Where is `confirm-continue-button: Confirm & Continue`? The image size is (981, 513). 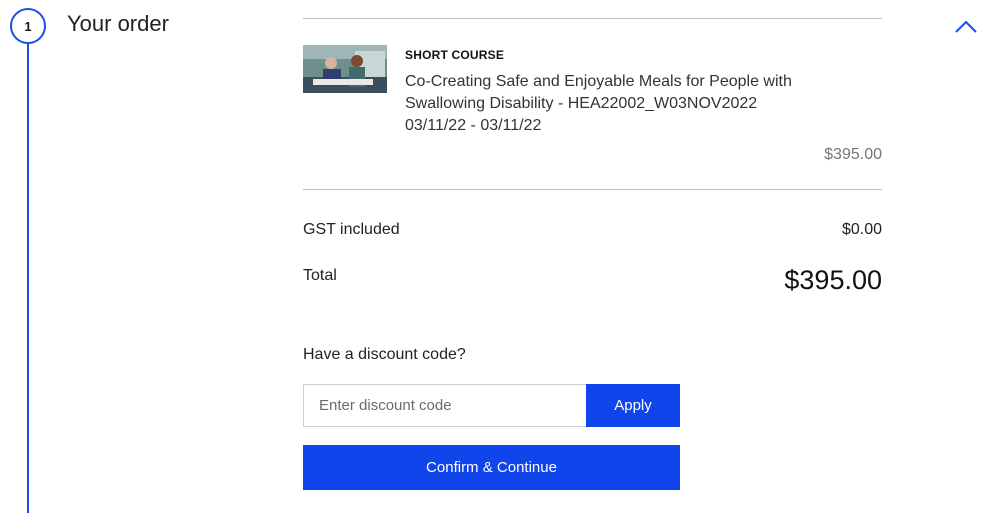 confirm-continue-button: Confirm & Continue is located at coordinates (491, 467).